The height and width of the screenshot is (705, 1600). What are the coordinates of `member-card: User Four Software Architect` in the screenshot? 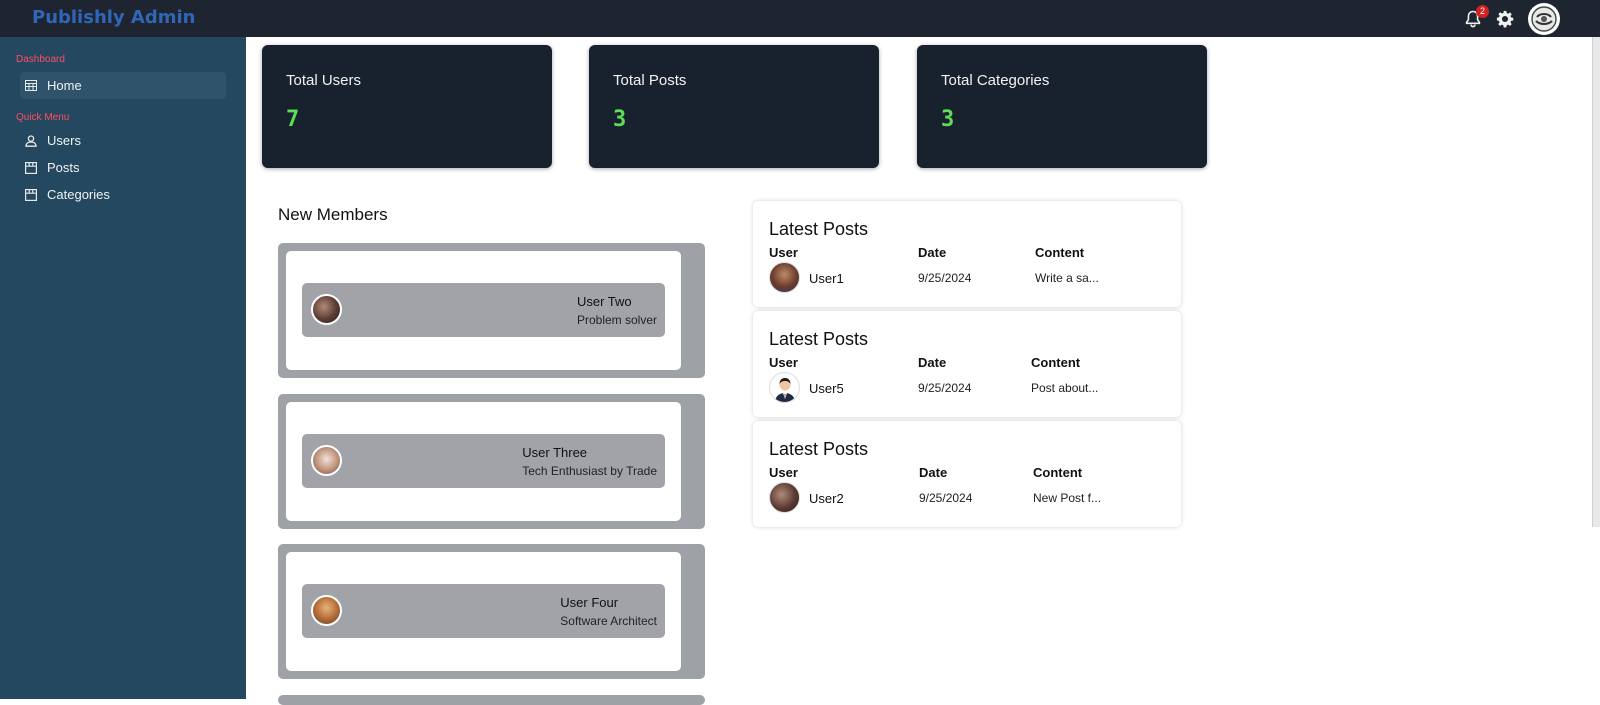 It's located at (491, 611).